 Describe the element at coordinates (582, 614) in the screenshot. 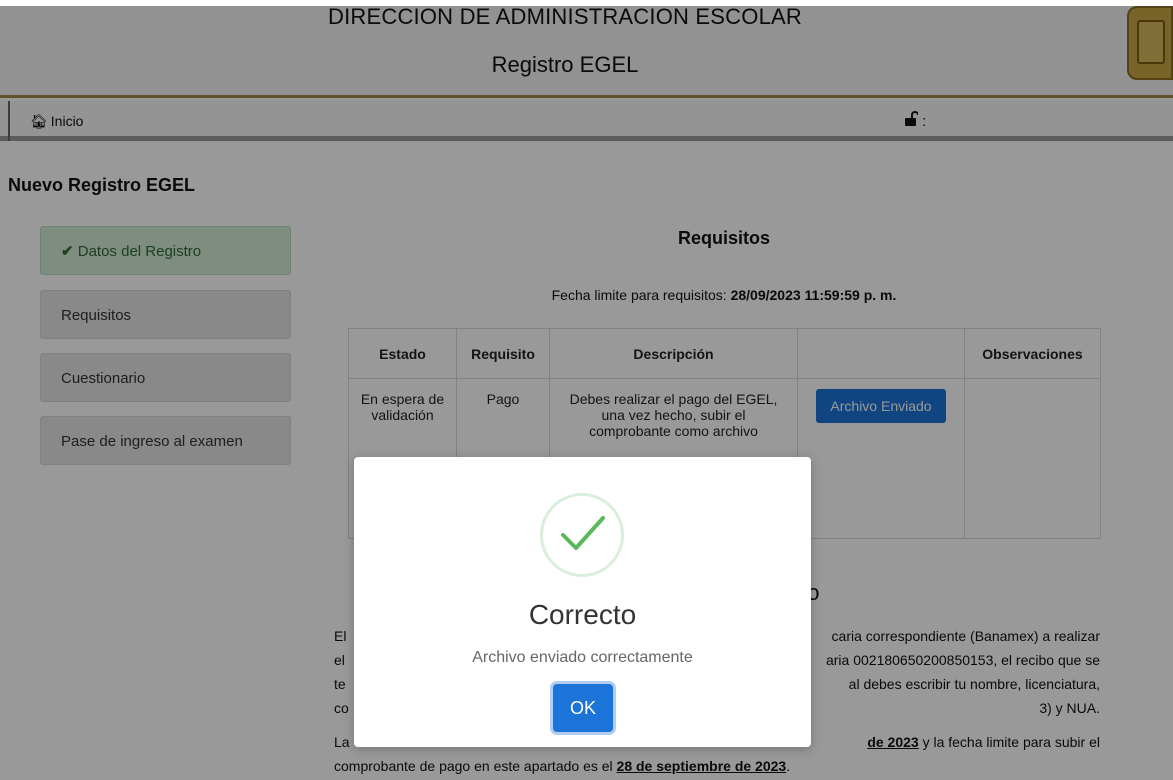

I see `dialog-title: Correcto` at that location.